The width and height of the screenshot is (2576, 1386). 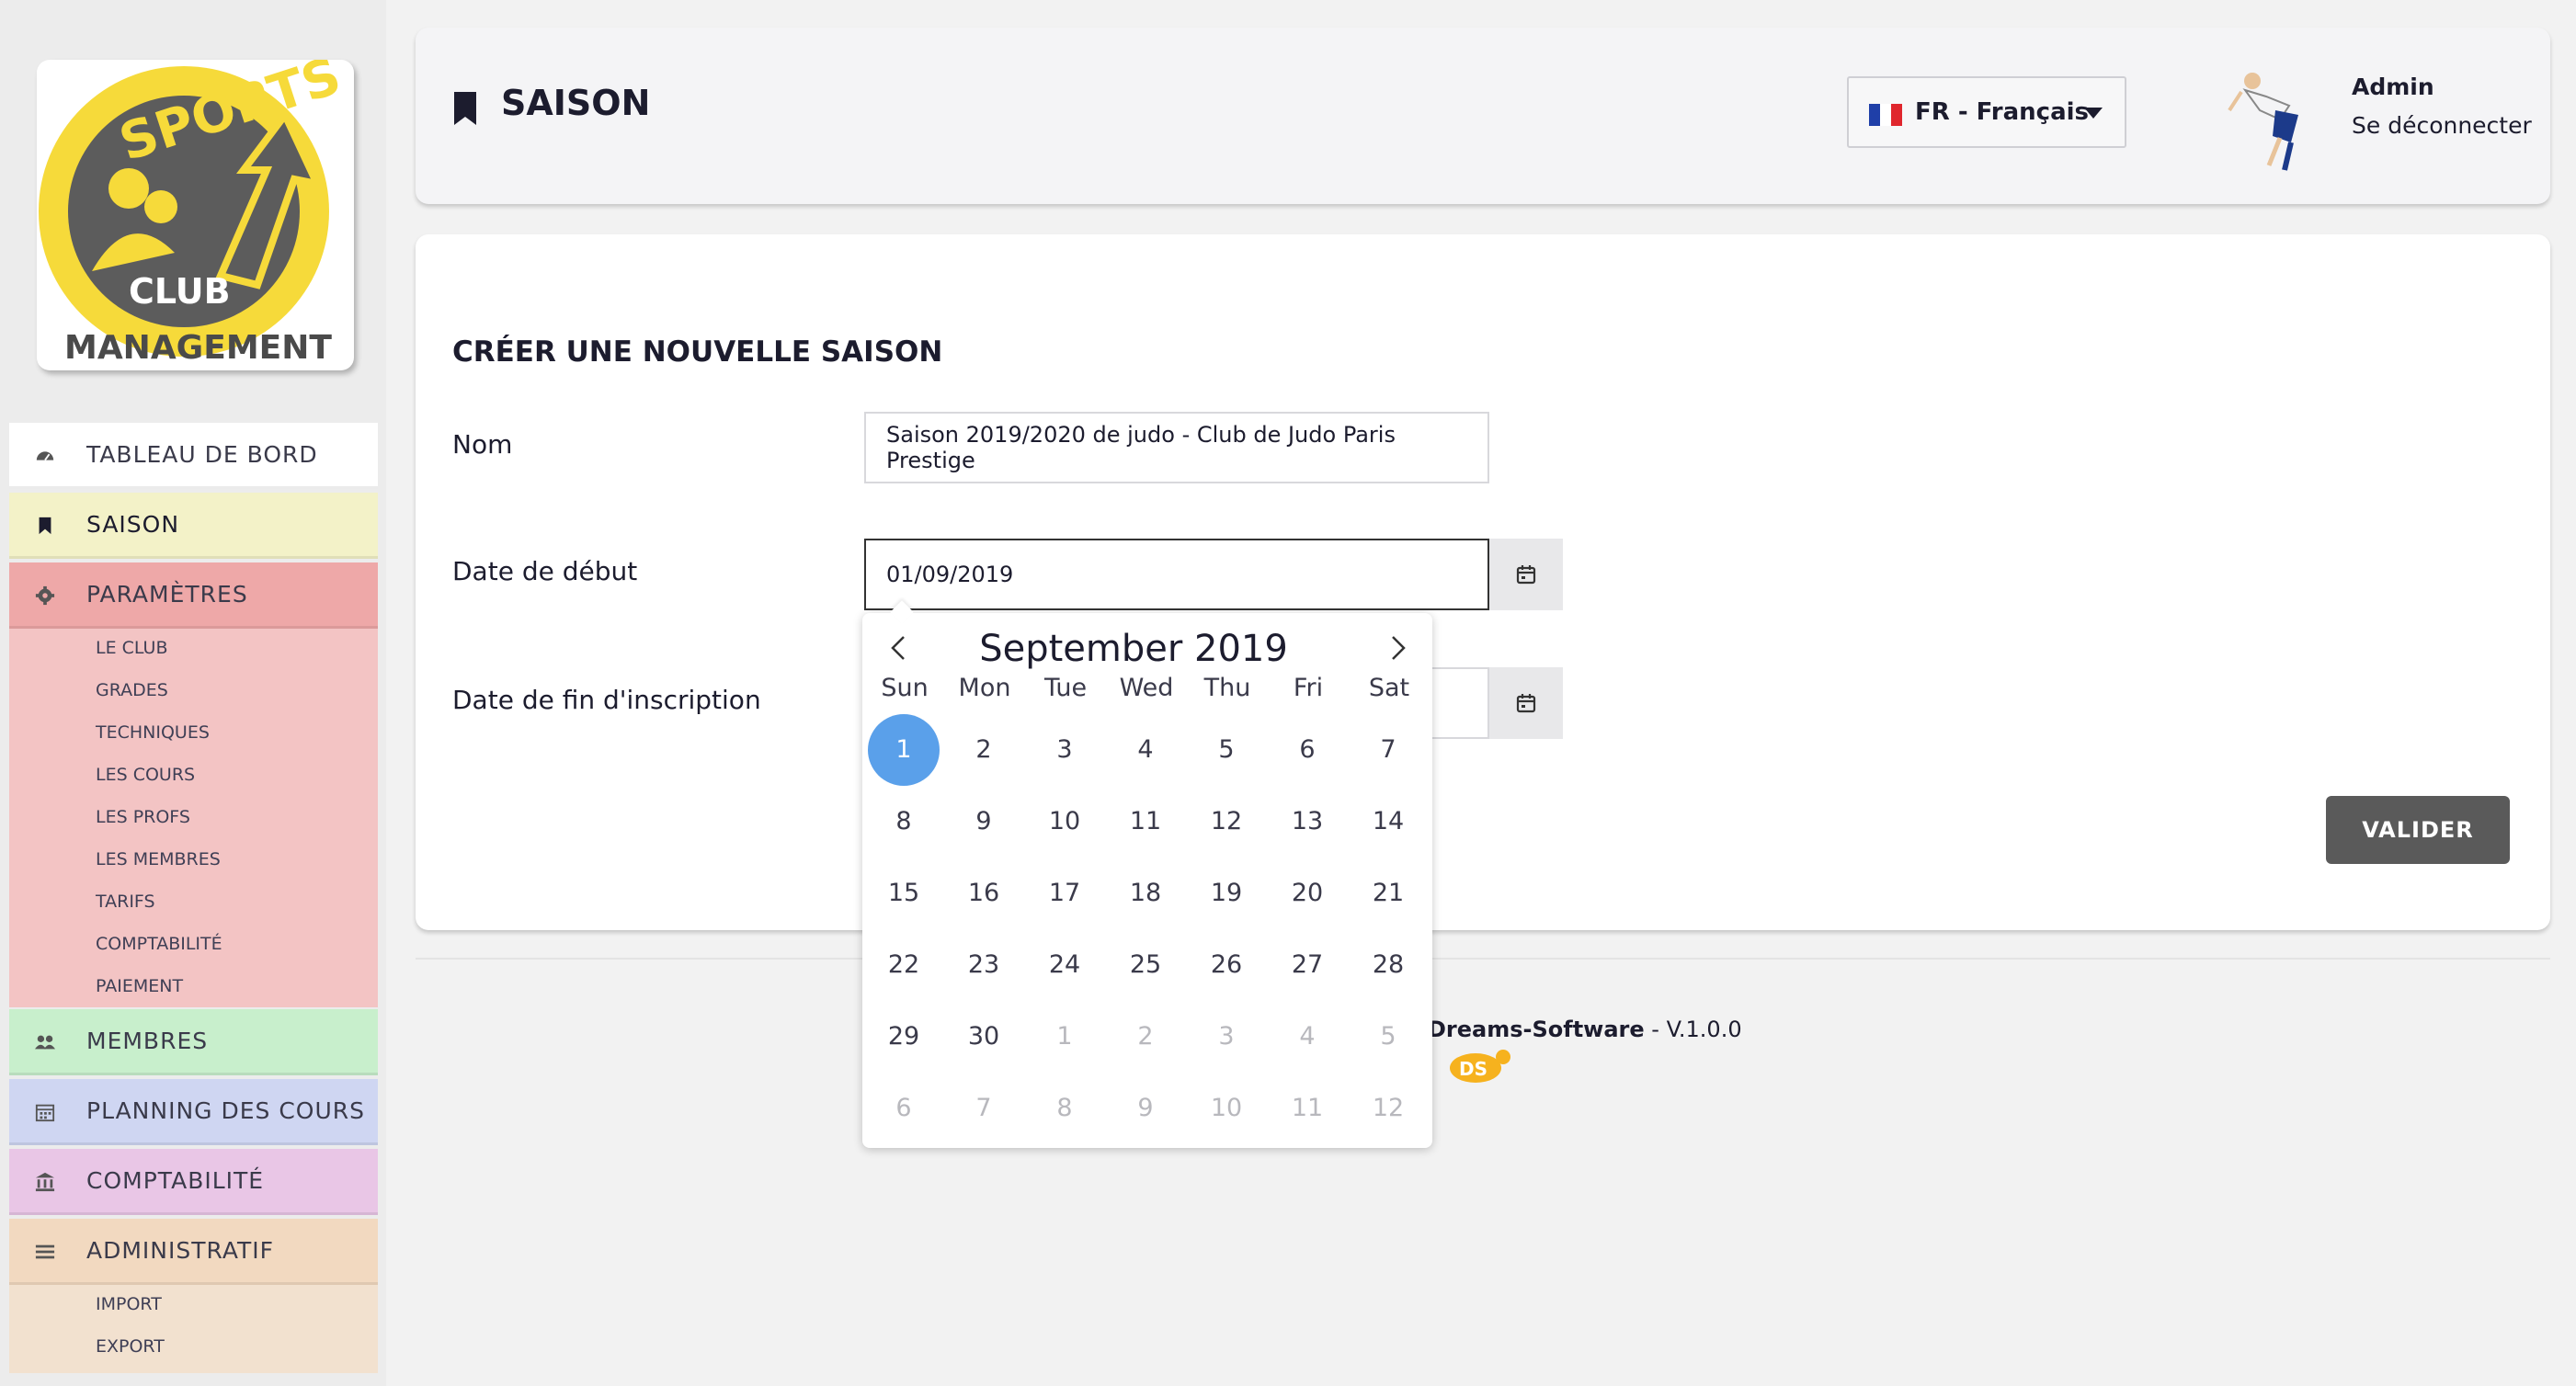 I want to click on datepicker-day: 13, so click(x=1307, y=822).